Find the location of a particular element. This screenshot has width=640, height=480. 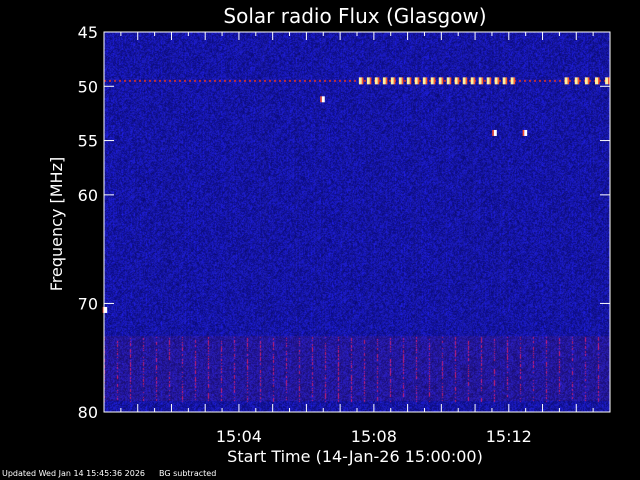

x-axis-label: Start Time (14-Jan-26 15:00:00) is located at coordinates (355, 456).